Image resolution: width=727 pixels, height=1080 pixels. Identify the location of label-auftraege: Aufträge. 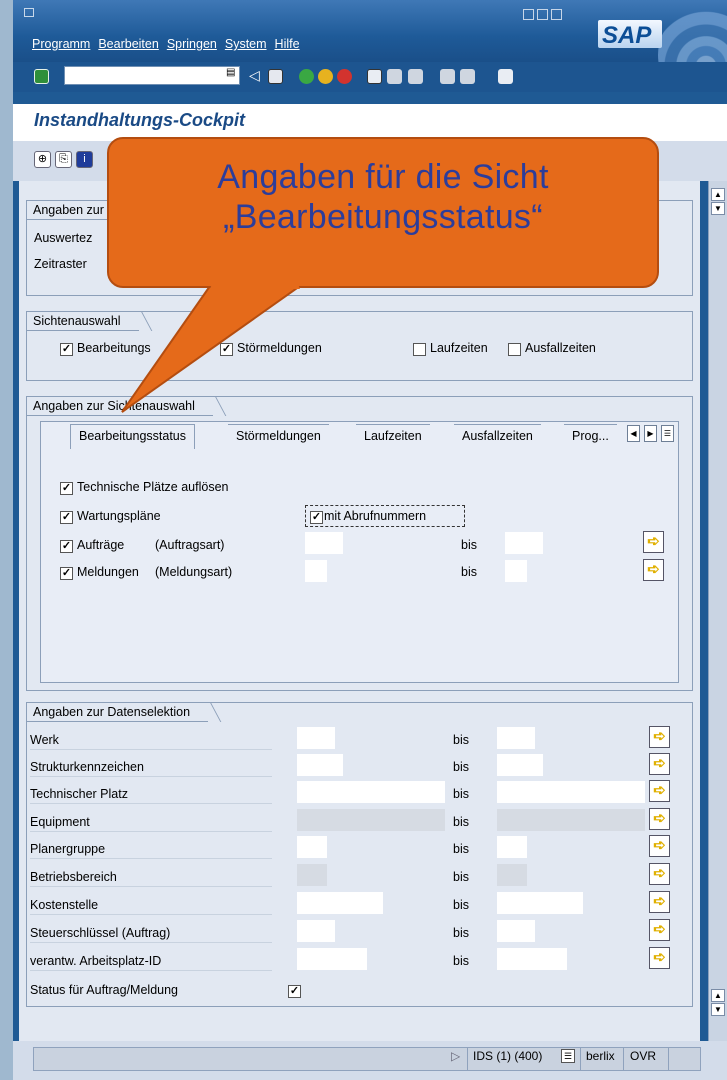
(101, 545).